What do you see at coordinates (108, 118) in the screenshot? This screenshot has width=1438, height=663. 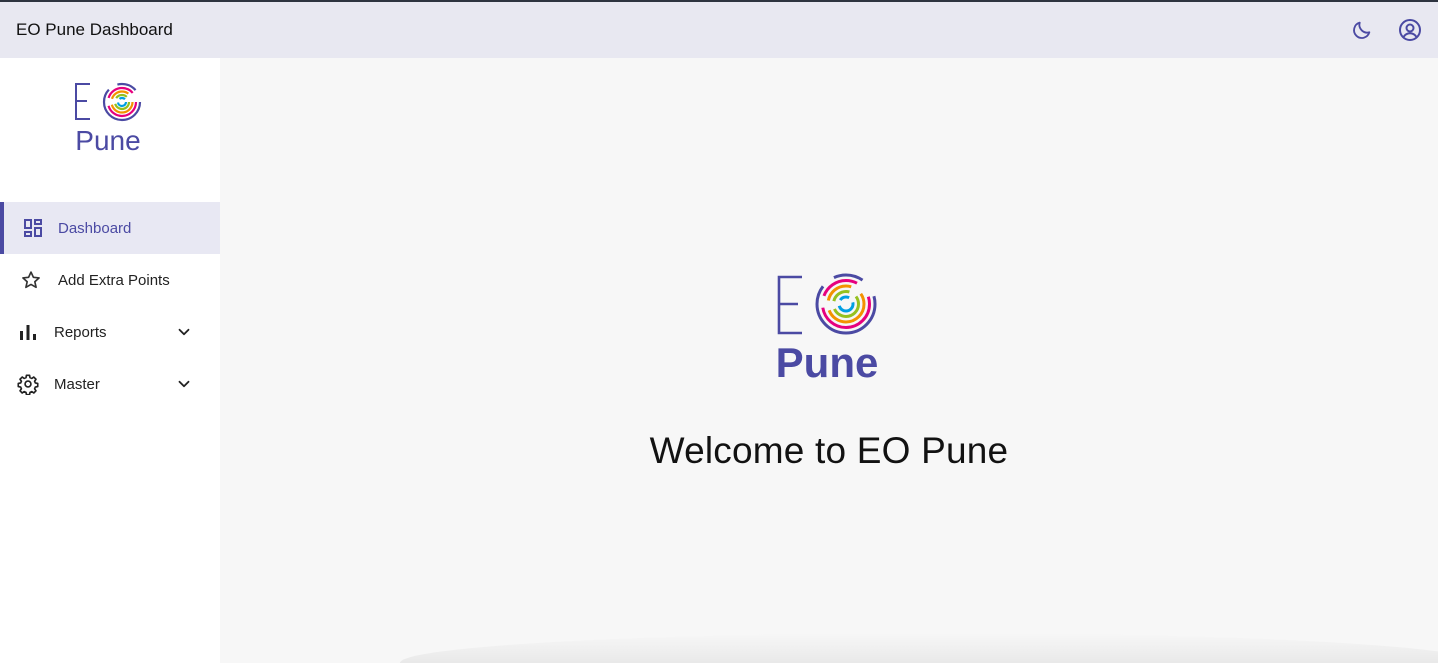 I see `eo-pune-logo: Pune` at bounding box center [108, 118].